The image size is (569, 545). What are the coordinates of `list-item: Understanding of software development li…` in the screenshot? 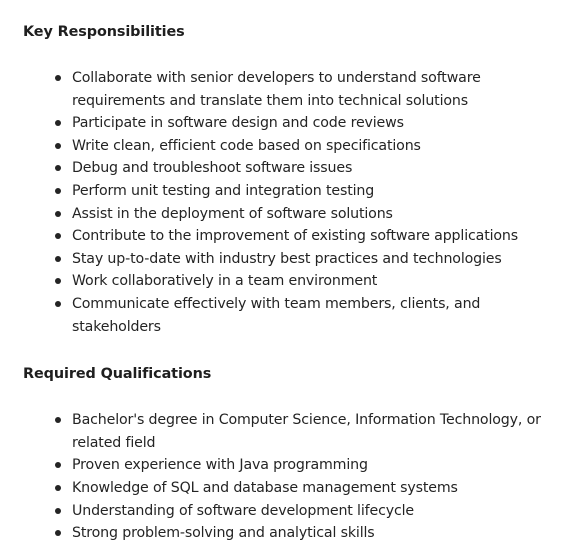 It's located at (296, 511).